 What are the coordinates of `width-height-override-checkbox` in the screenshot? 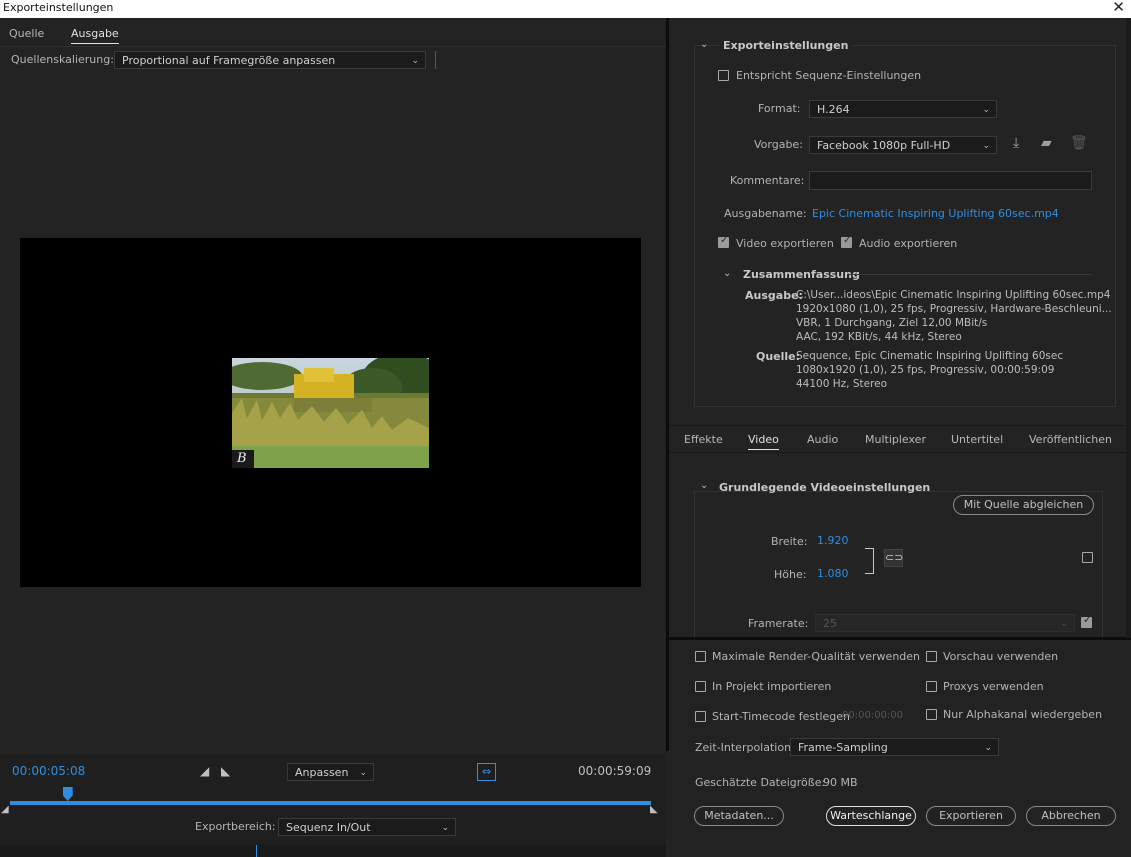 It's located at (1087, 557).